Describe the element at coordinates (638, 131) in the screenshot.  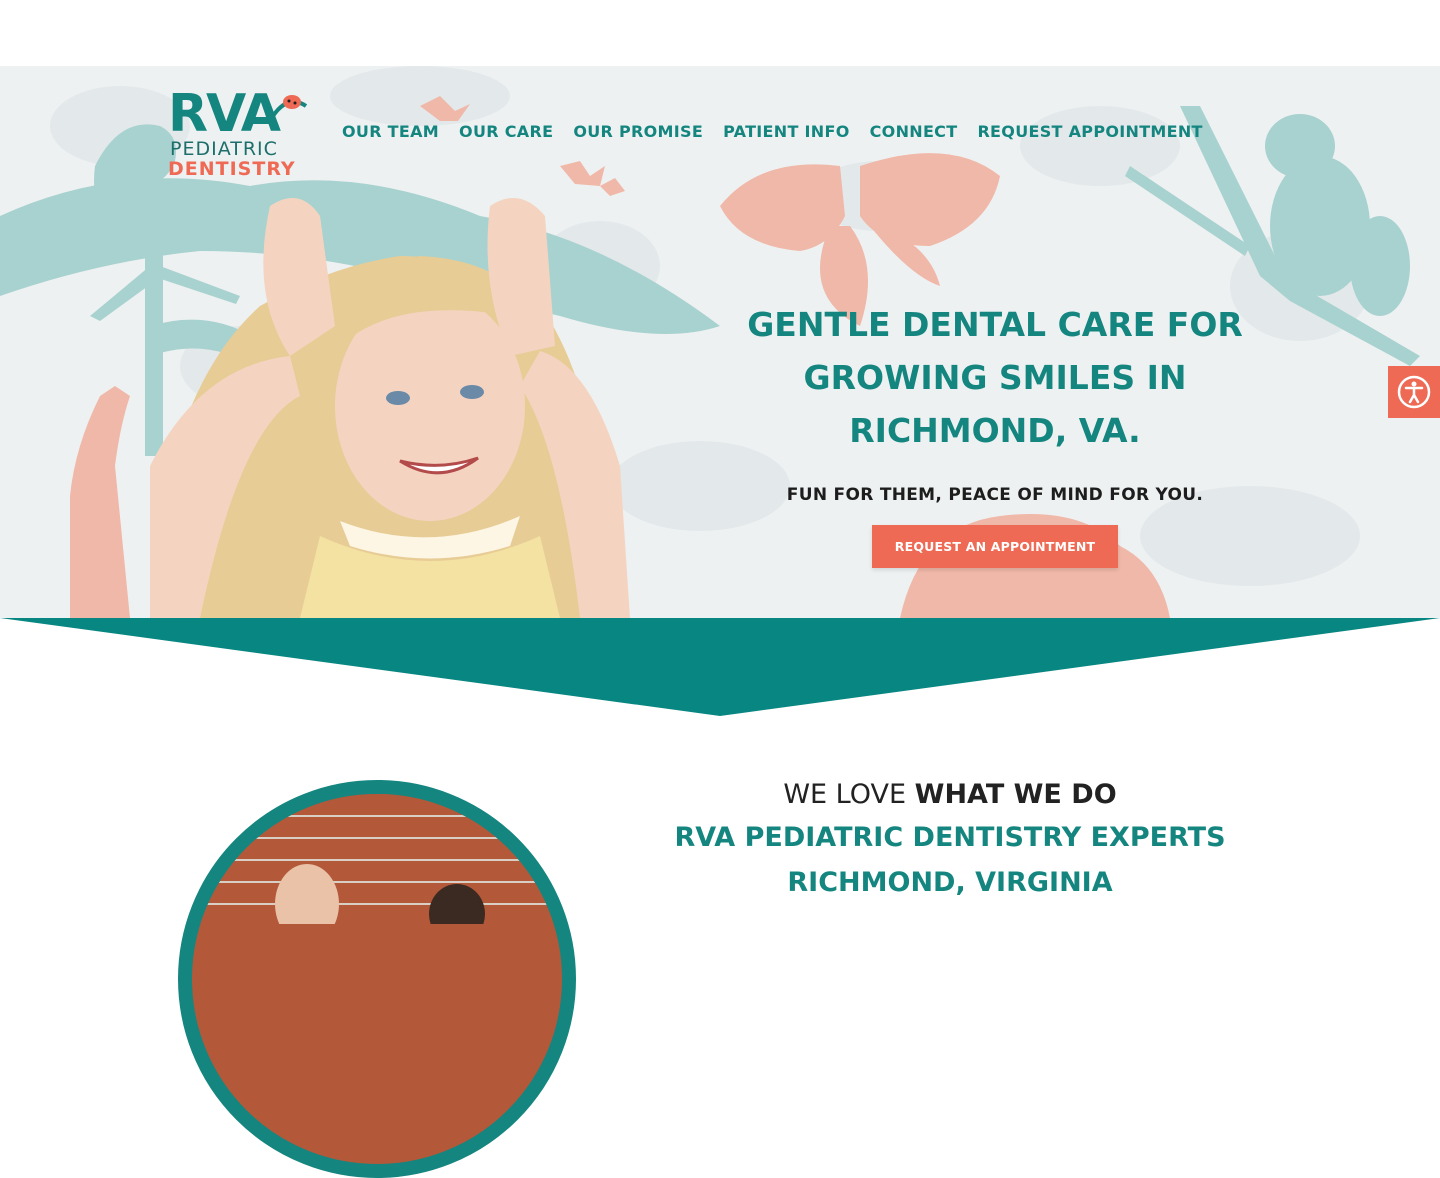
I see `nav-our-promise: OUR PROMISE` at that location.